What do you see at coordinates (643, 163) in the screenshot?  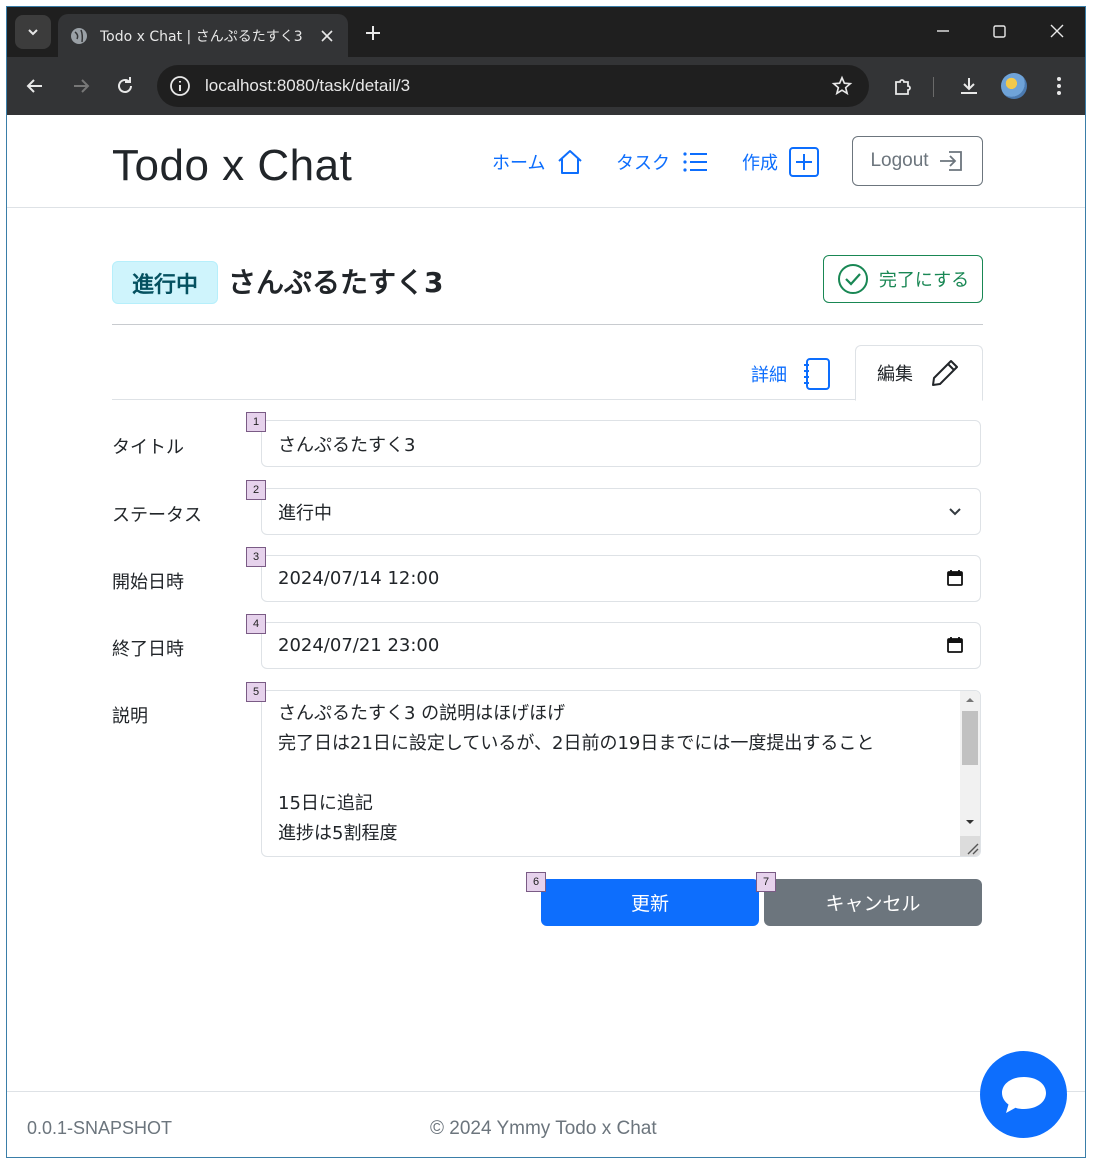 I see `nav-tasks-label: タスク` at bounding box center [643, 163].